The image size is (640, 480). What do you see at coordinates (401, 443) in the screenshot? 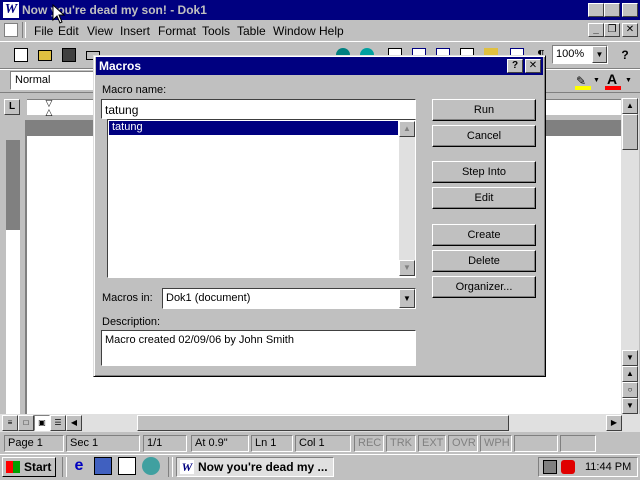
I see `status-trk: TRK` at bounding box center [401, 443].